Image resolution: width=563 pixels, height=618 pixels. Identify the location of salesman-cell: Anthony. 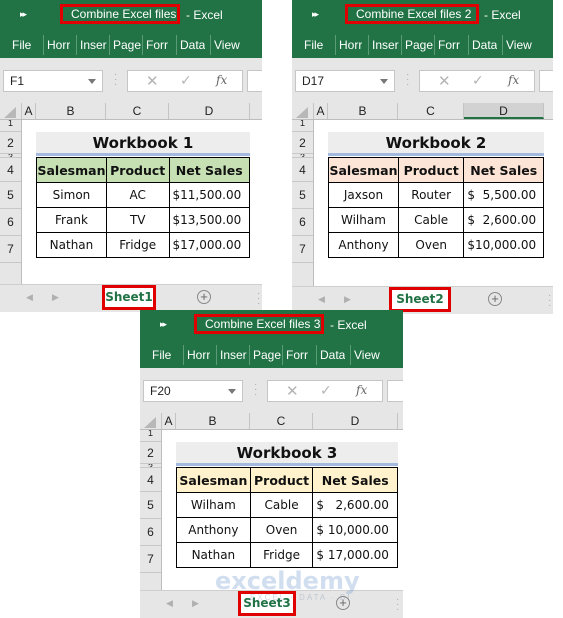
(213, 530).